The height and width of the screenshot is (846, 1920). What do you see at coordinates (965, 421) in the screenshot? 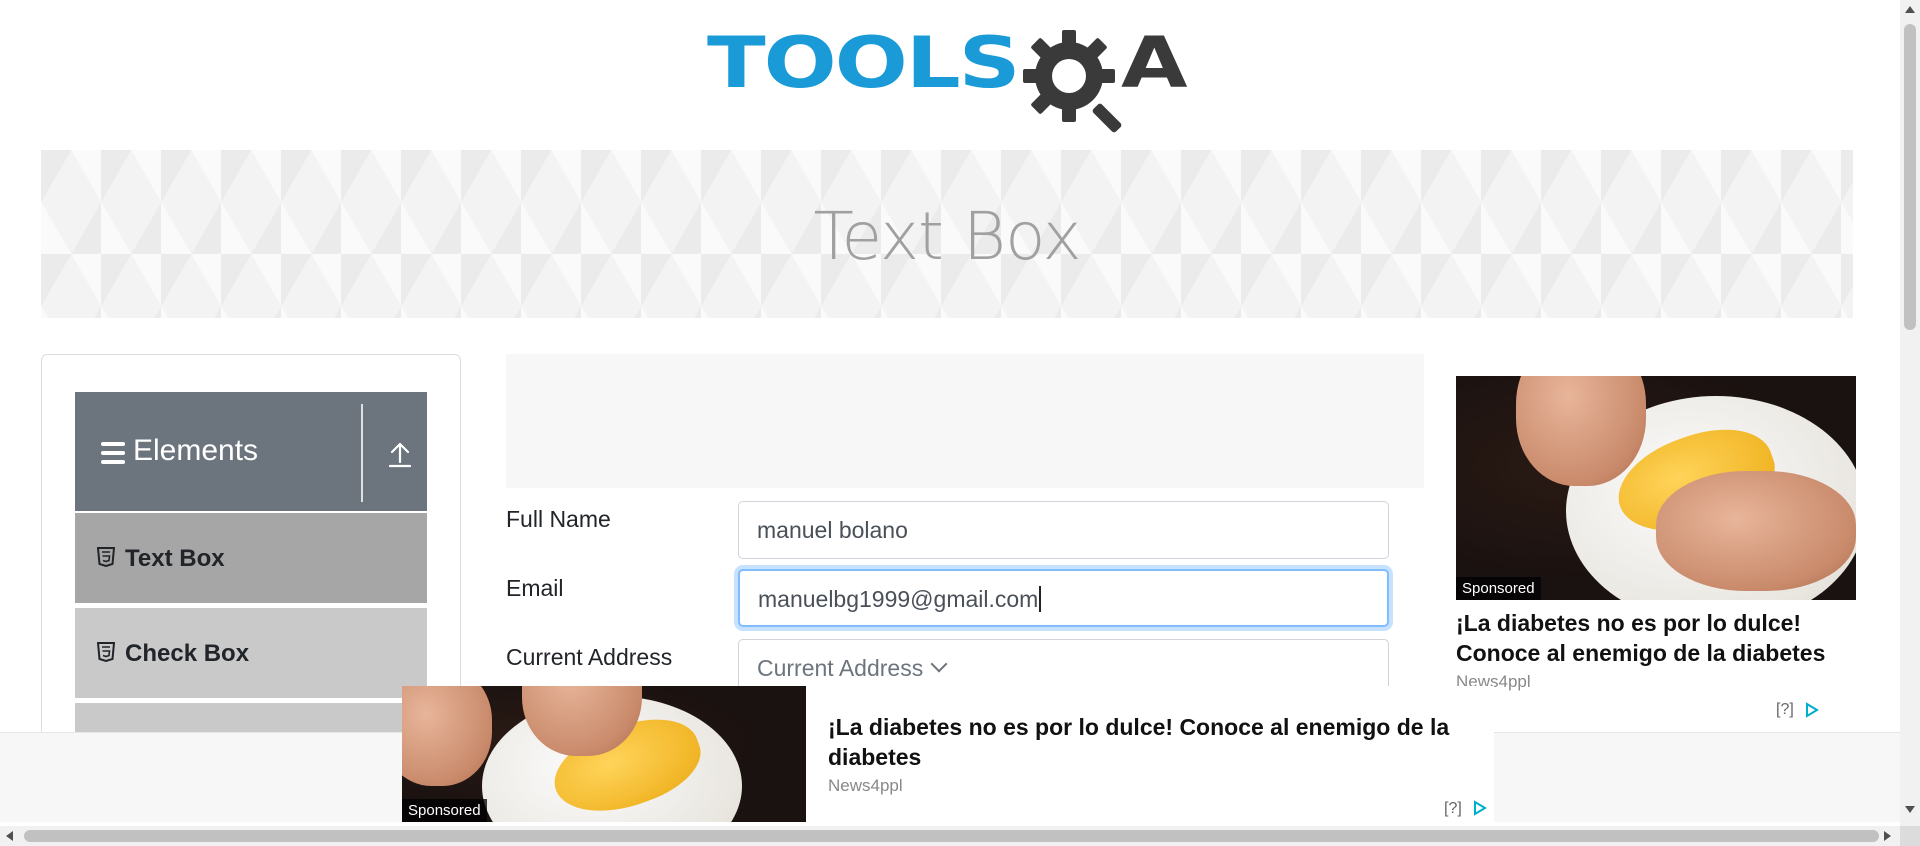
I see `ad-placeholder` at bounding box center [965, 421].